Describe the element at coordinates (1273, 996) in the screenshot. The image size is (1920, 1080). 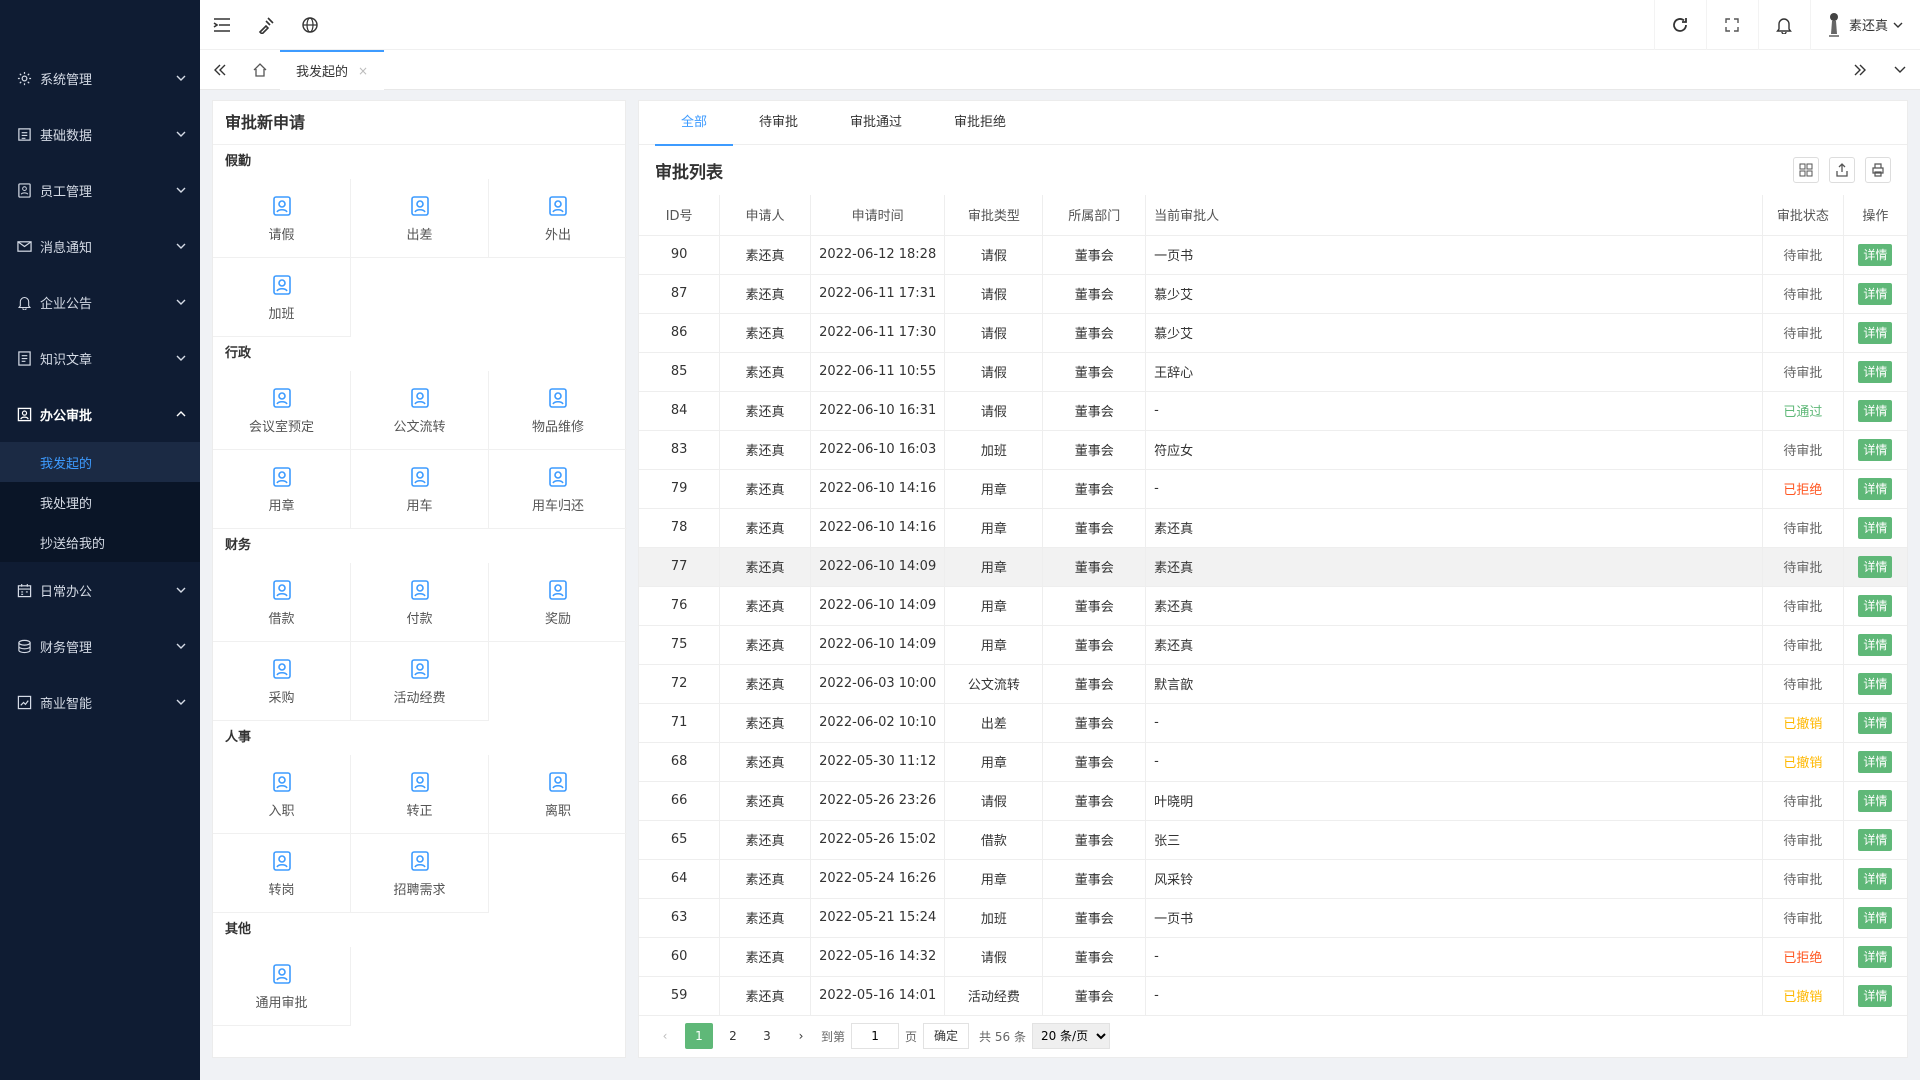
I see `table-row: 59 素还真 2022-05-16 14:01 活动经费 董事会 - 已撤销 详情` at that location.